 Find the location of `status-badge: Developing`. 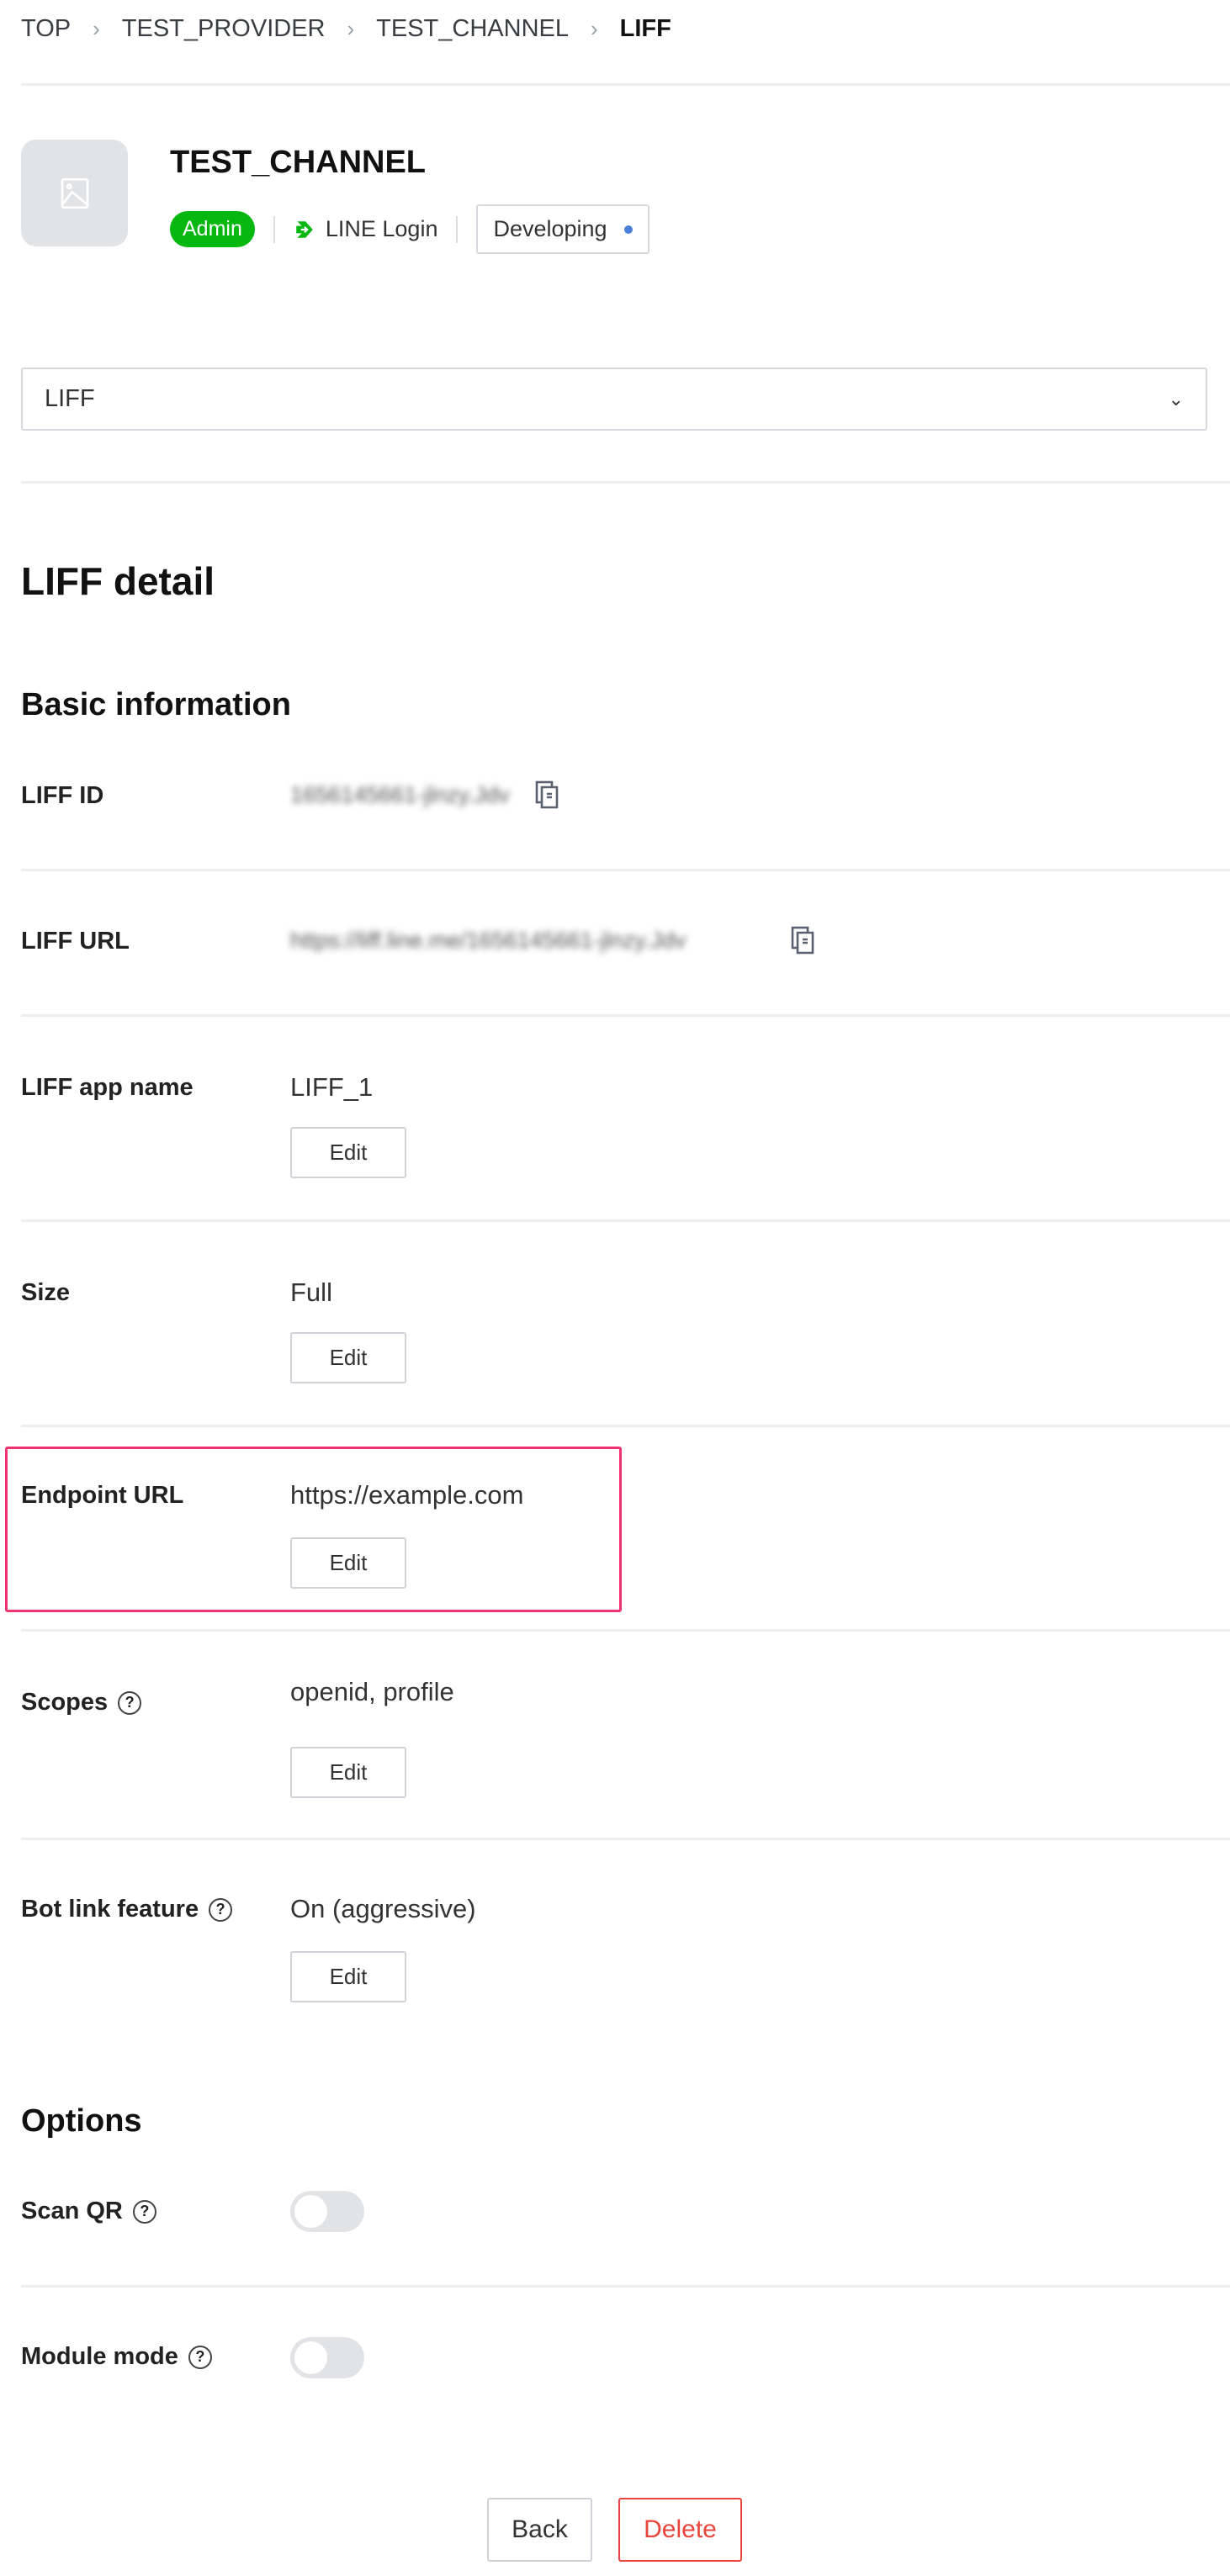

status-badge: Developing is located at coordinates (562, 229).